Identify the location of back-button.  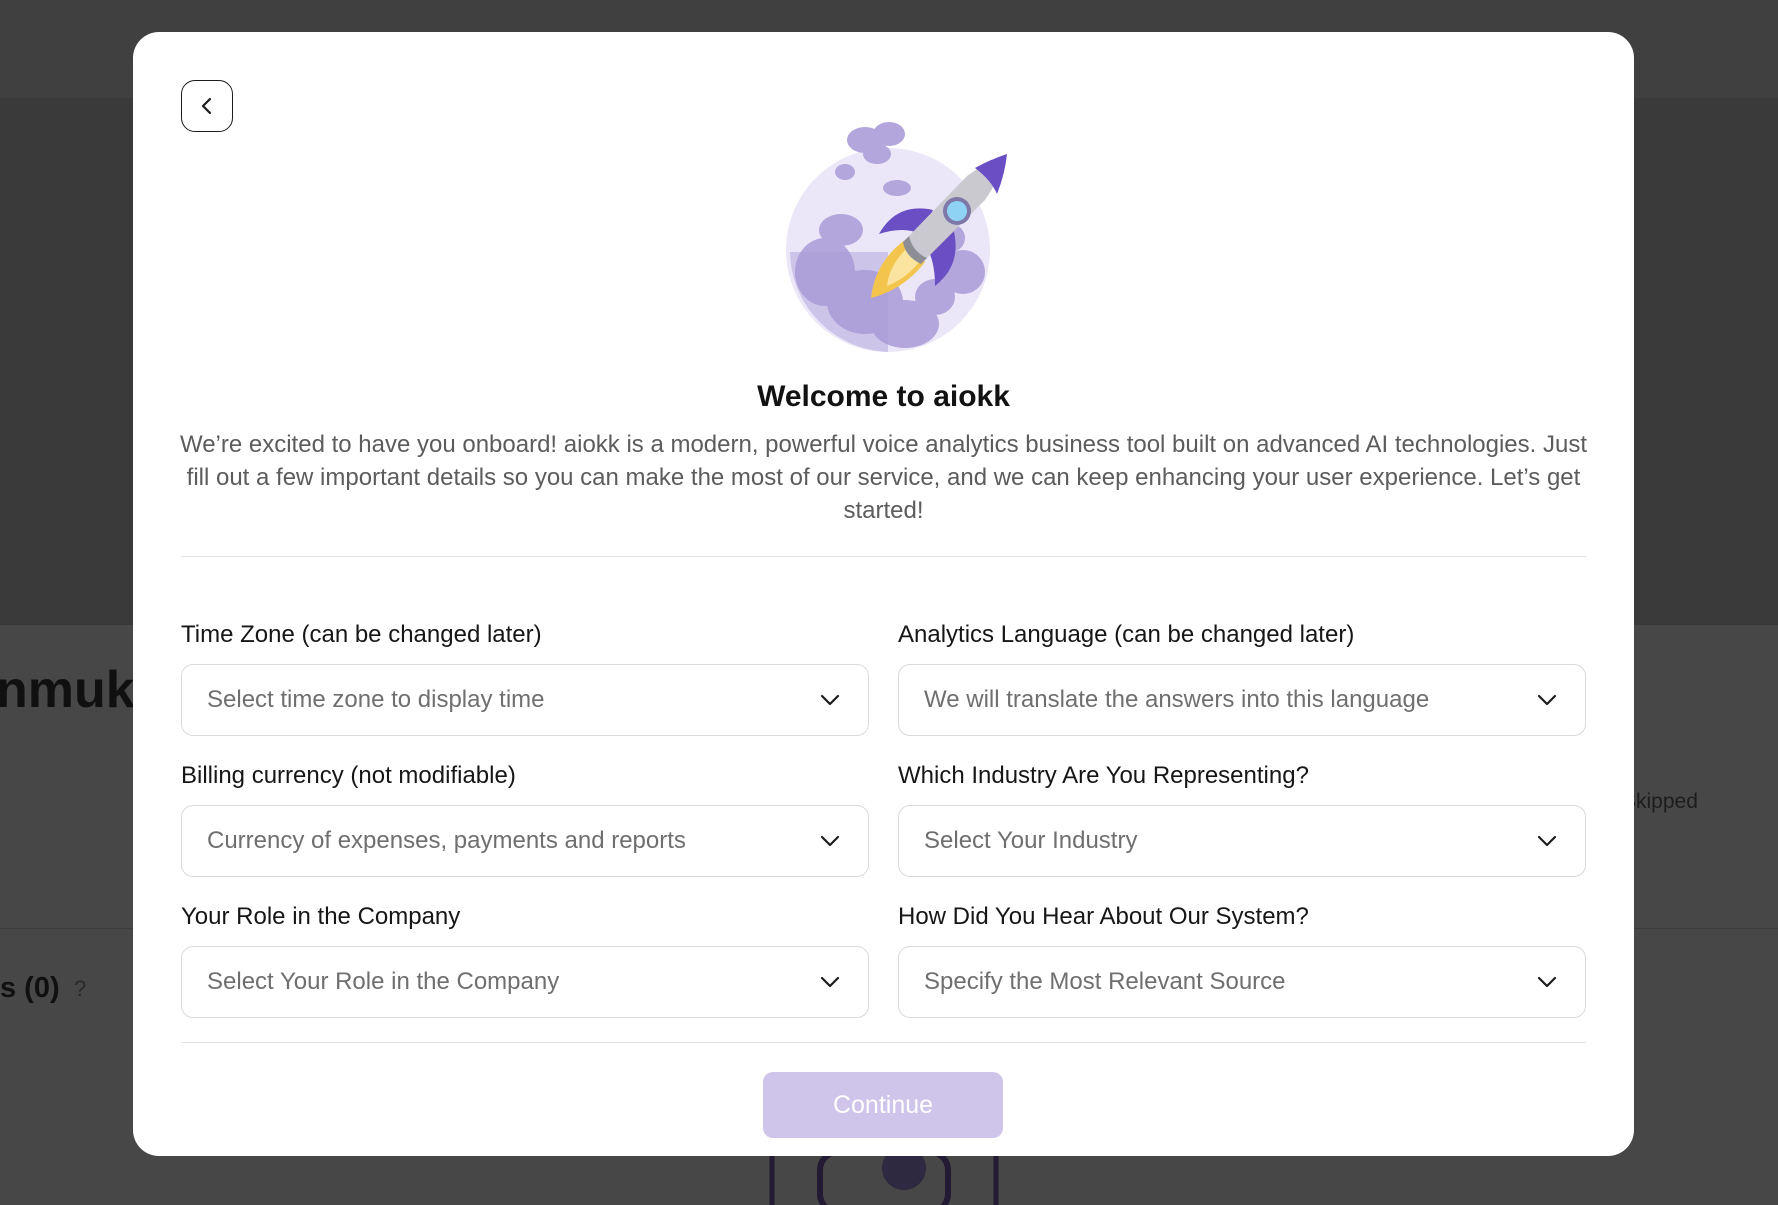
(207, 106).